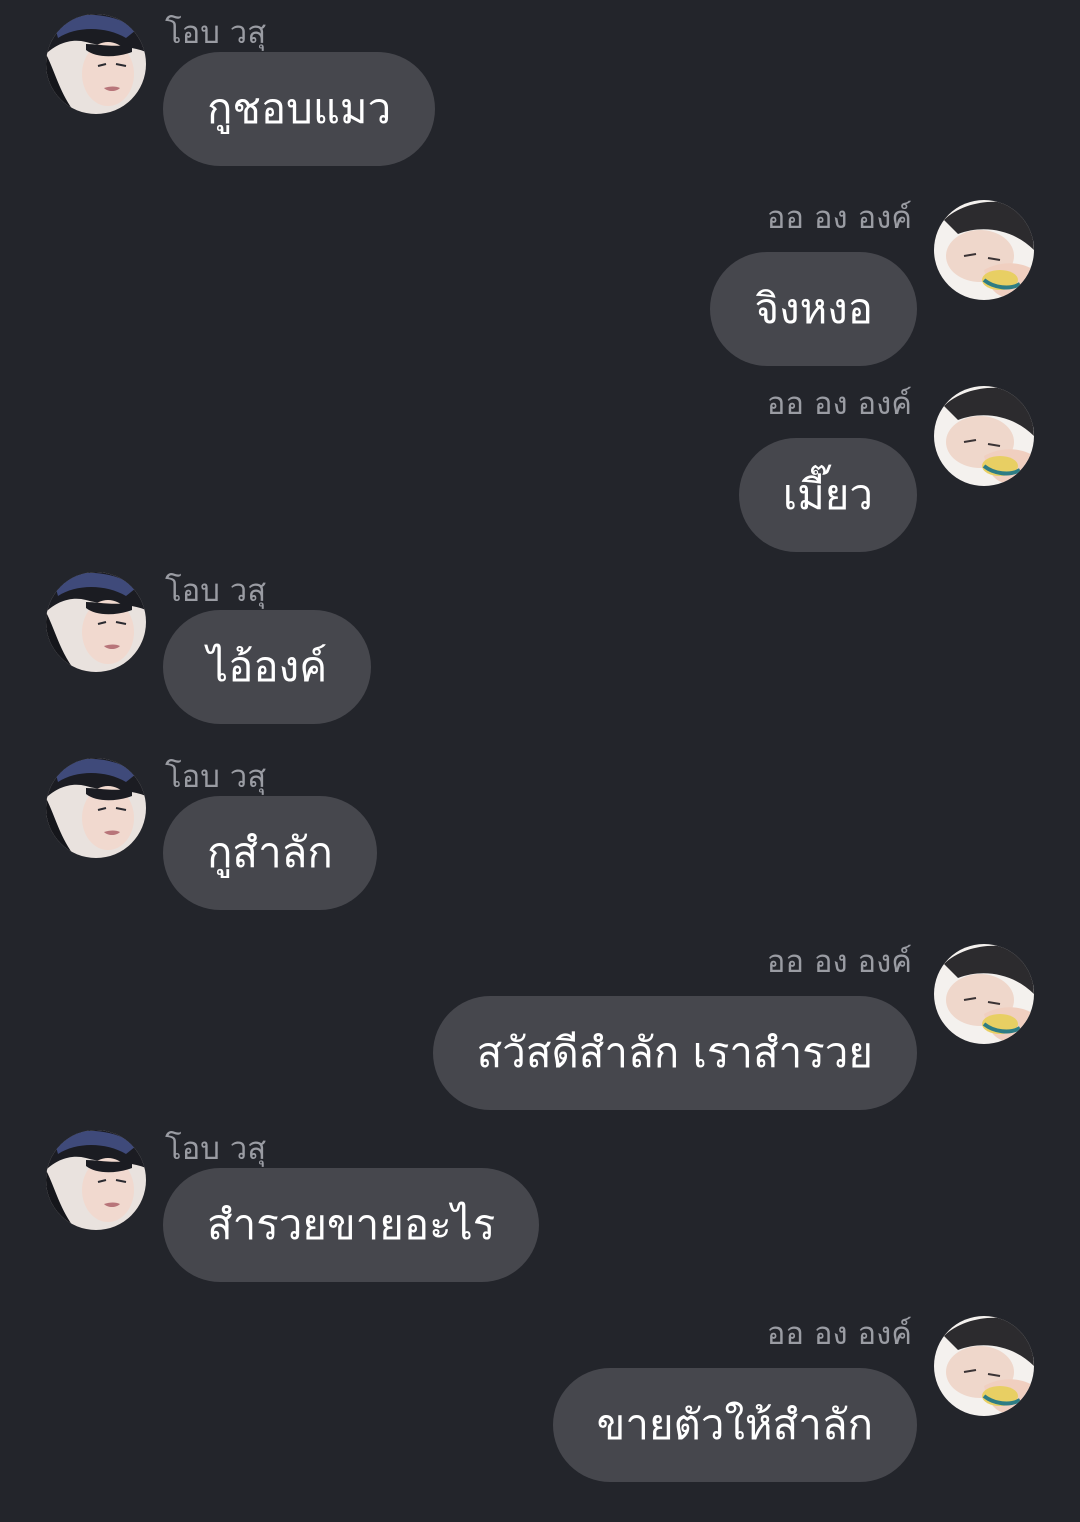 Image resolution: width=1080 pixels, height=1522 pixels. Describe the element at coordinates (351, 1225) in the screenshot. I see `message-bubble: สำรวยขายอะไร` at that location.